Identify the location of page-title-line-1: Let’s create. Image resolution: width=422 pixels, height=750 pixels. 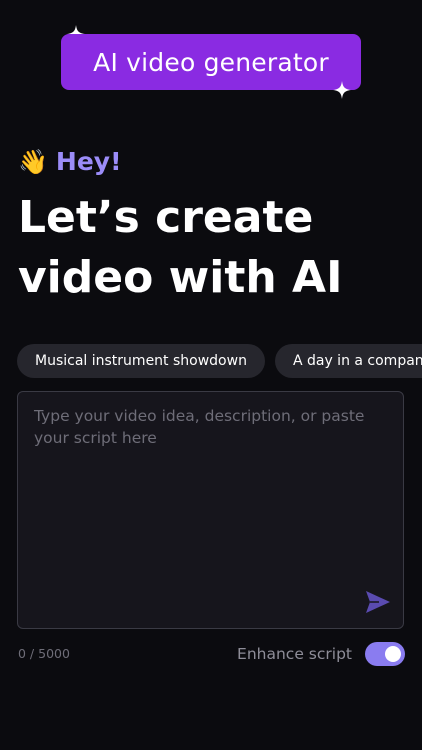
(166, 217).